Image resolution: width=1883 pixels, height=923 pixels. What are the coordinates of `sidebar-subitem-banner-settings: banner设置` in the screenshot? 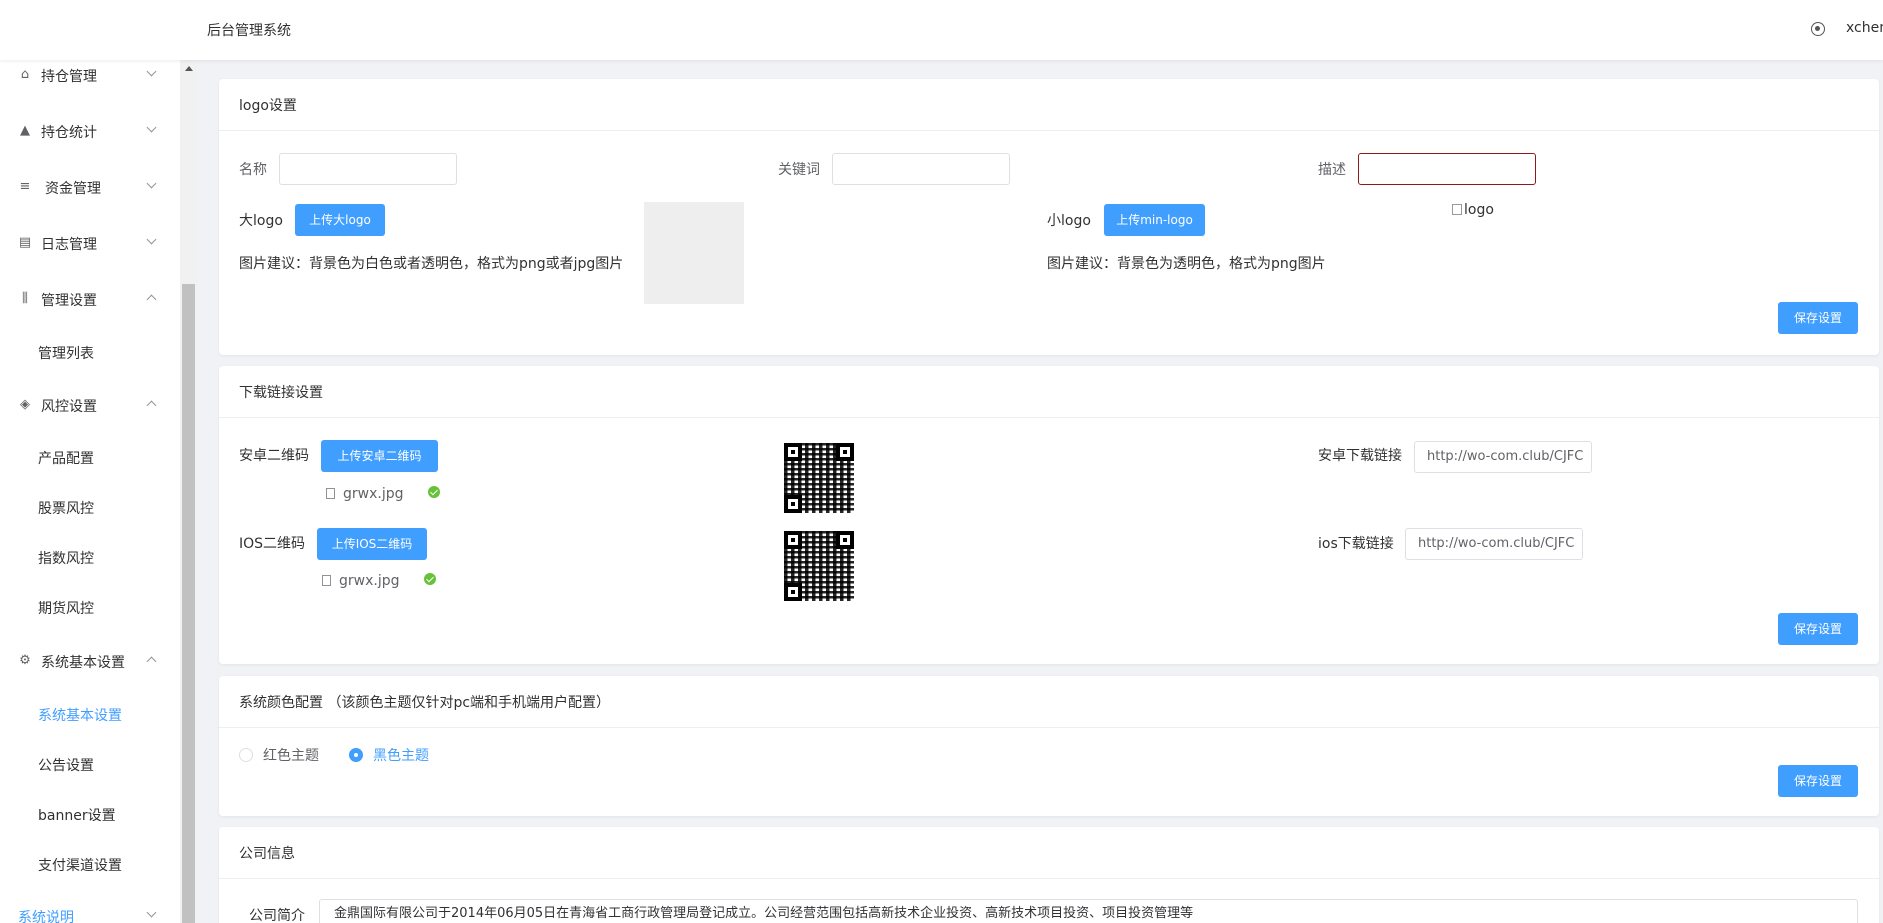 It's located at (90, 814).